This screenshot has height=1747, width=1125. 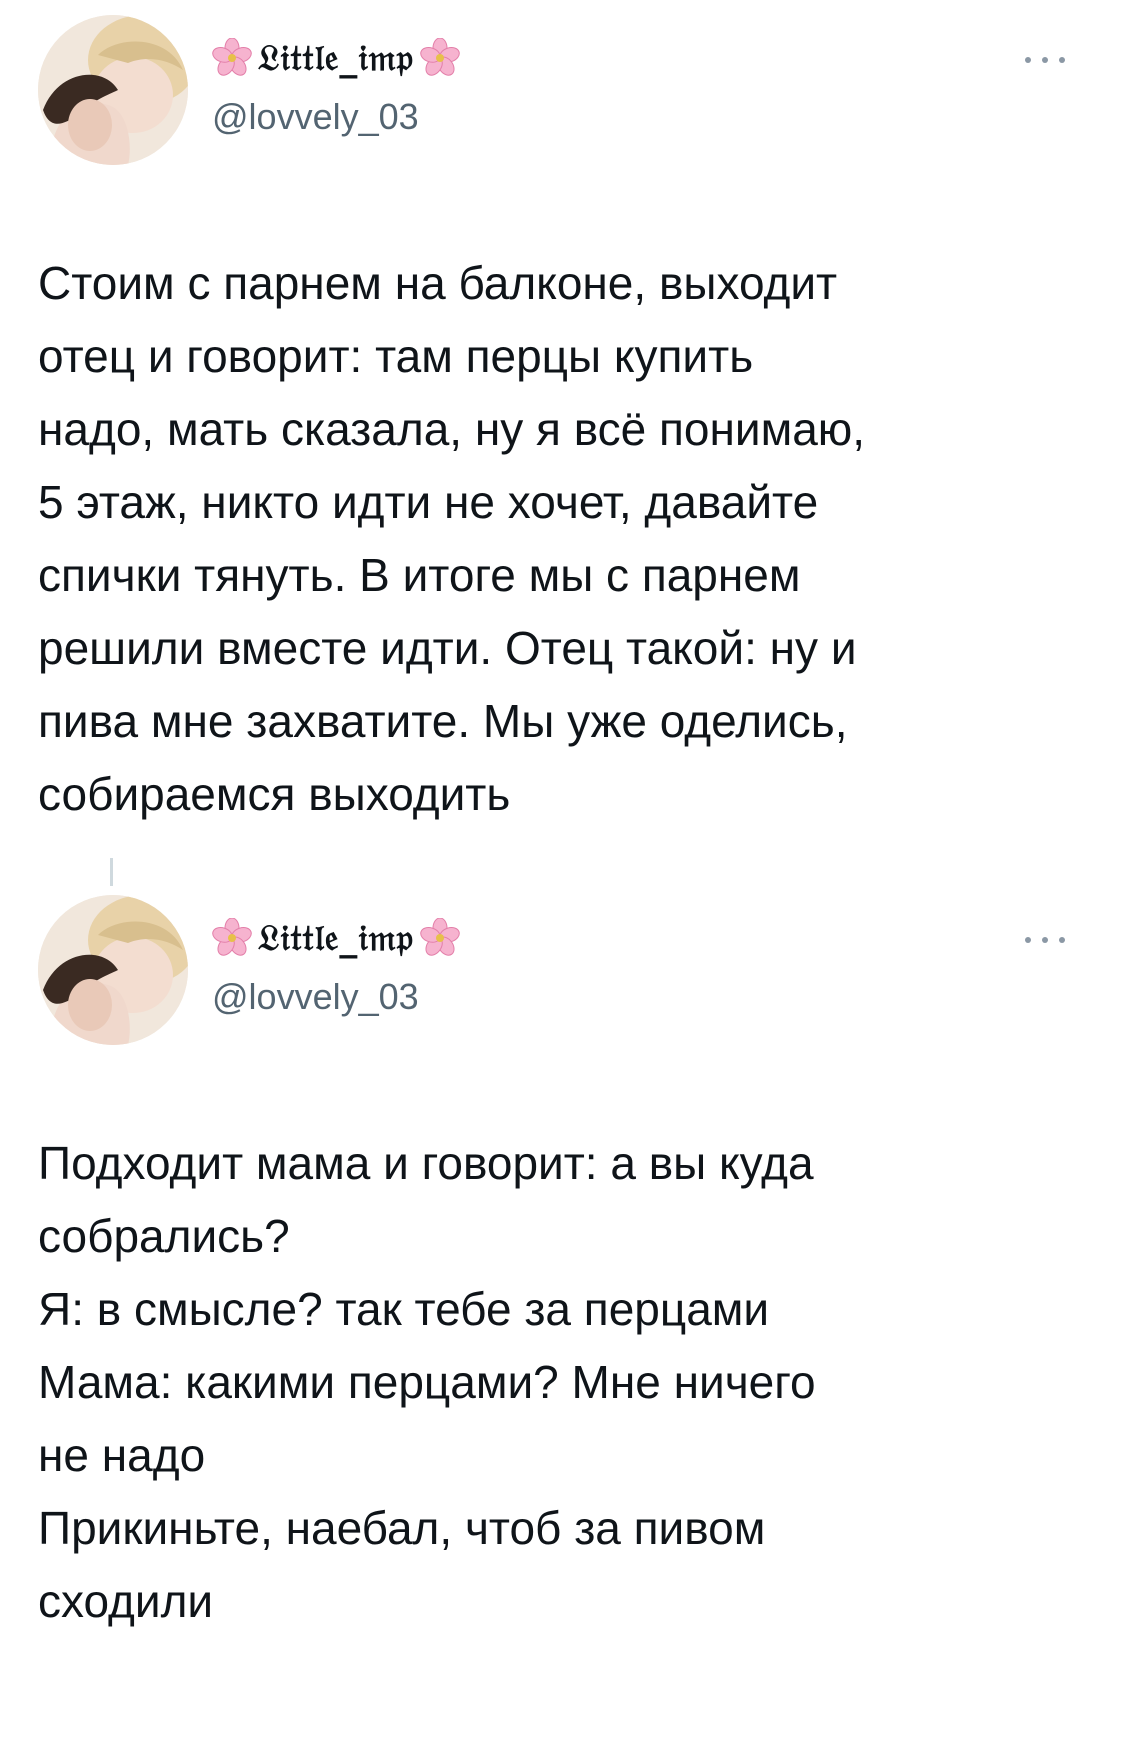 What do you see at coordinates (111, 872) in the screenshot?
I see `thread-connector` at bounding box center [111, 872].